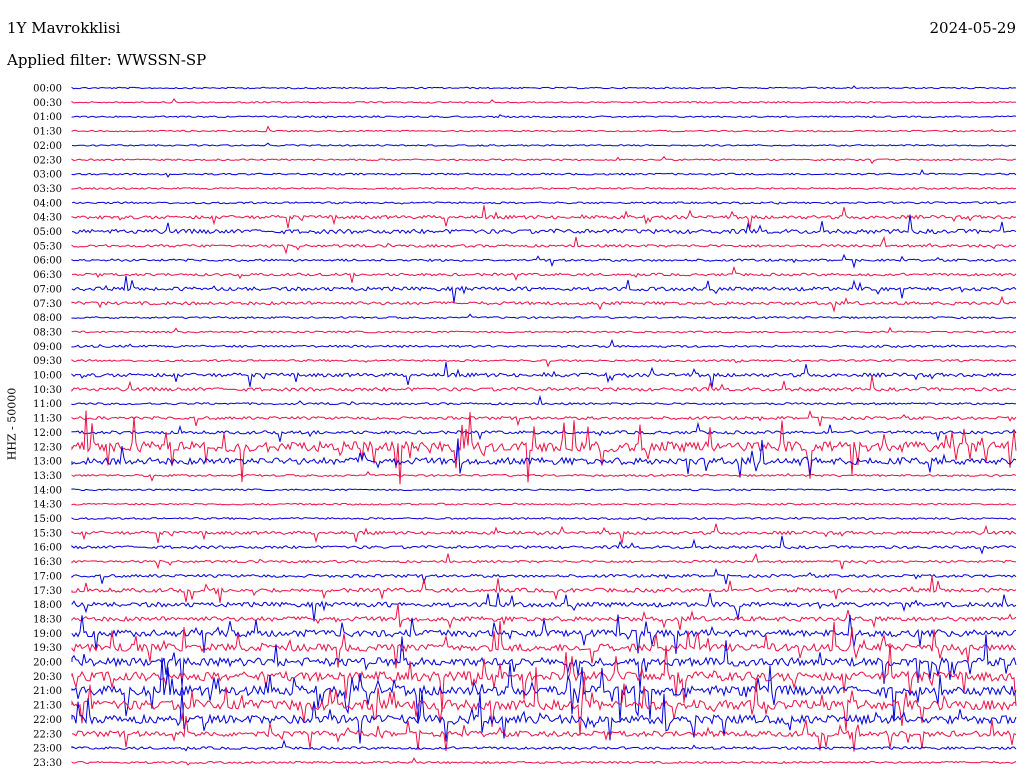 This screenshot has width=1024, height=780. Describe the element at coordinates (47, 648) in the screenshot. I see `row-time-label: 19:30` at that location.